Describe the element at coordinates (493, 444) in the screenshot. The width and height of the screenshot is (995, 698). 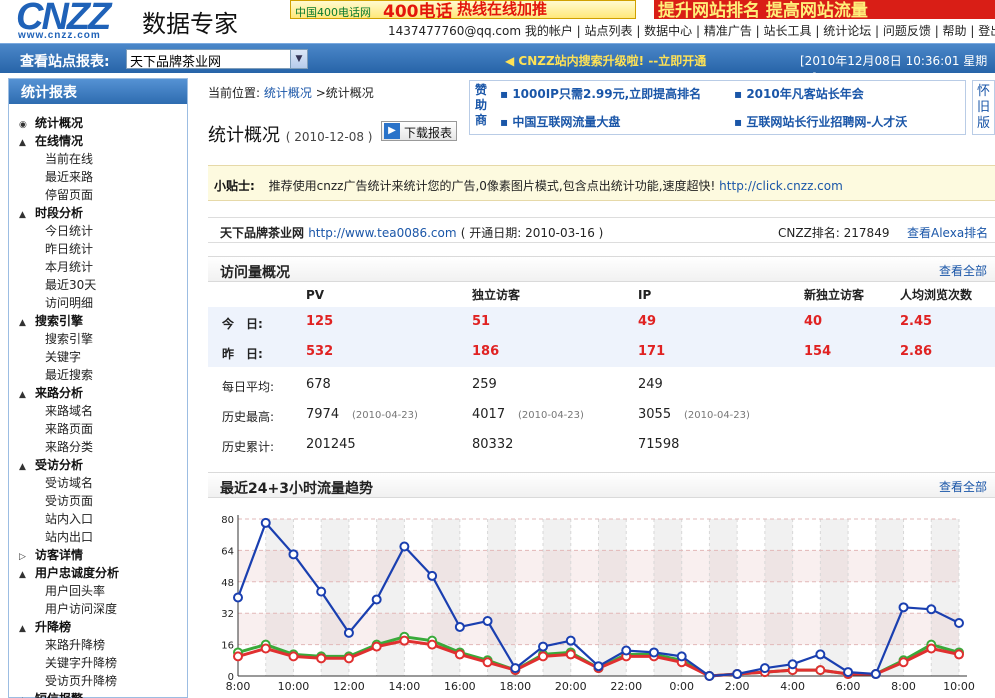
I see `table-cell: 80332` at that location.